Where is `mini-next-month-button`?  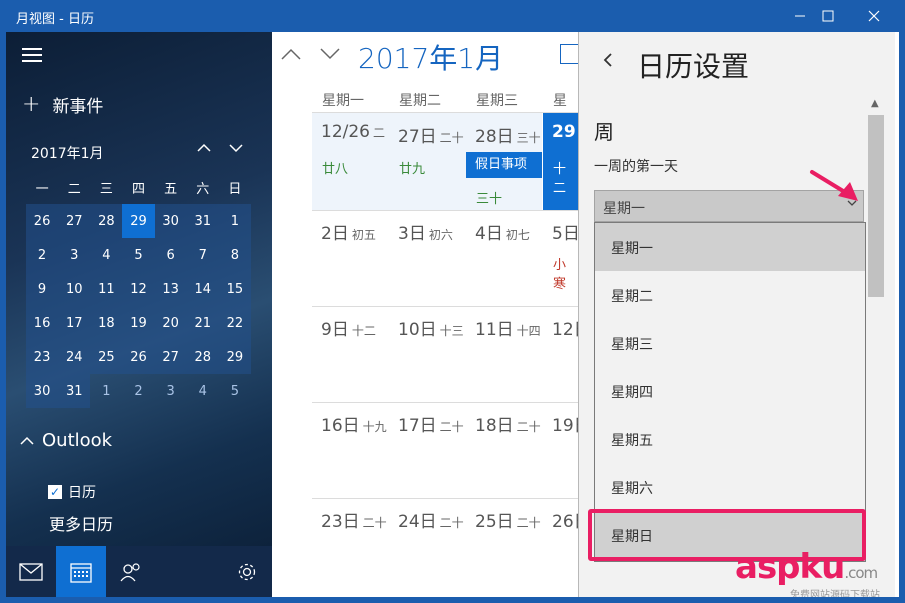
mini-next-month-button is located at coordinates (236, 150).